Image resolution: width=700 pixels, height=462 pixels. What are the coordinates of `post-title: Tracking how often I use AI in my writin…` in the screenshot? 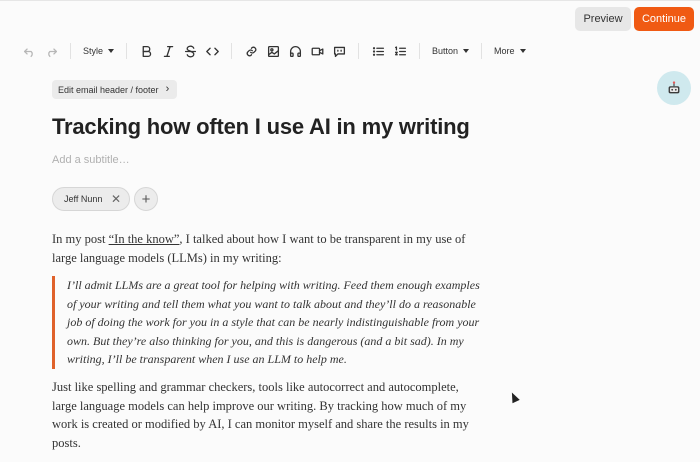 It's located at (261, 127).